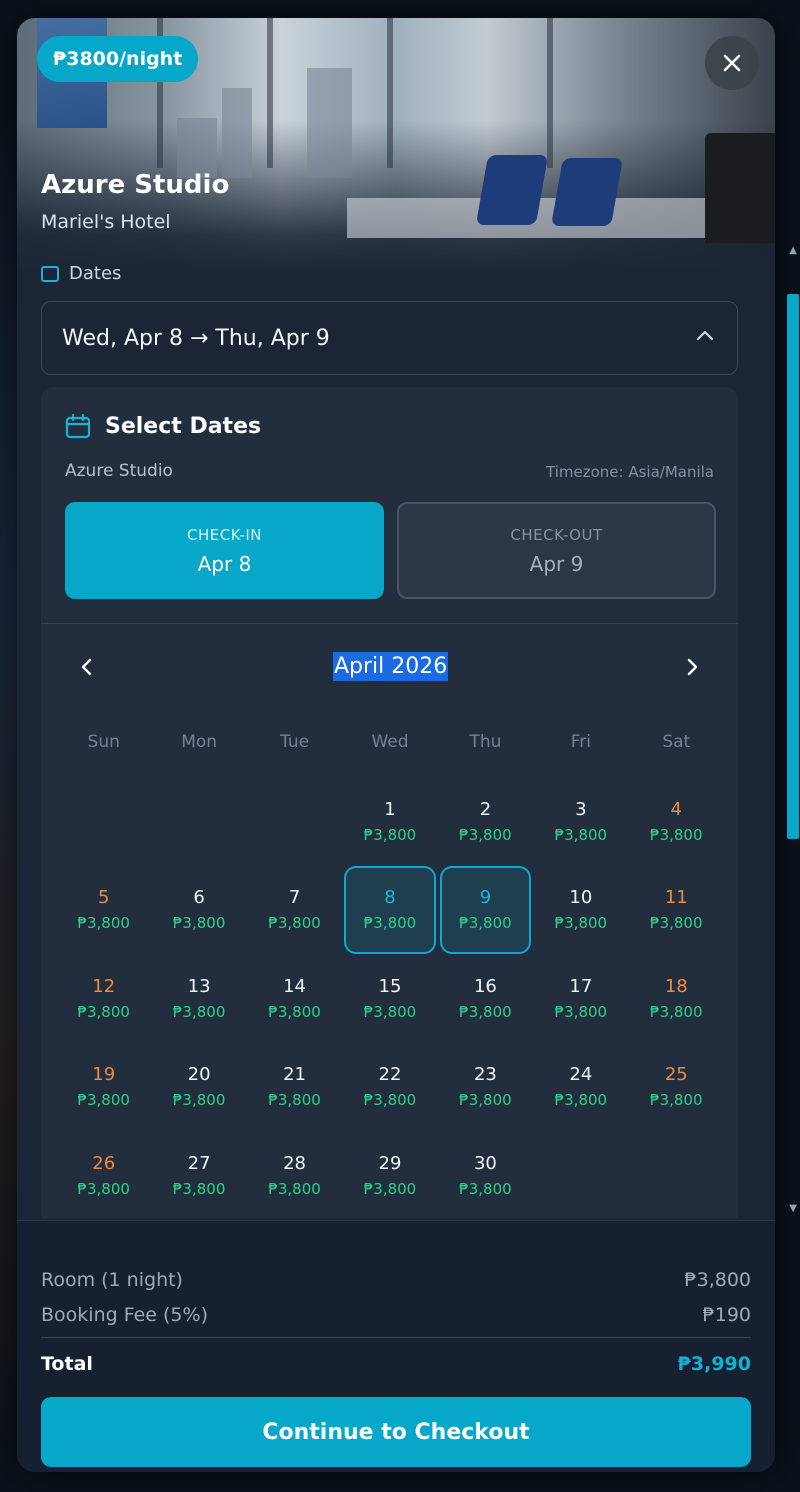  Describe the element at coordinates (485, 821) in the screenshot. I see `day-cell-2: 2 ₱3,800` at that location.